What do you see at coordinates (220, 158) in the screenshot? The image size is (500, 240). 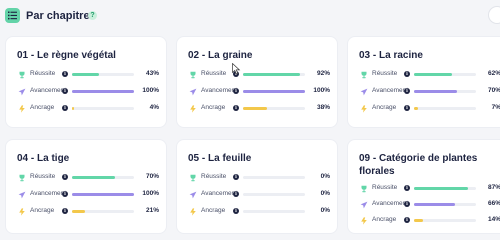 I see `chapter-title: 05 - La feuille` at bounding box center [220, 158].